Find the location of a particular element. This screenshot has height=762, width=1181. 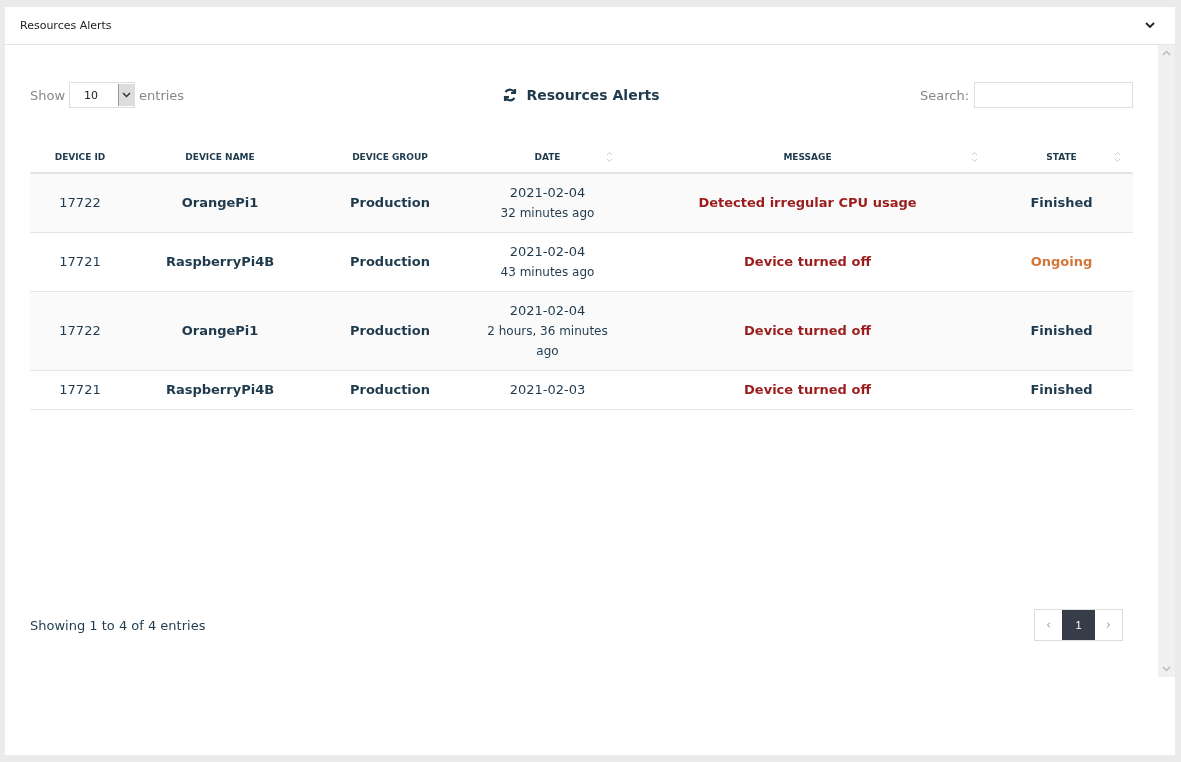

show-label: Show is located at coordinates (48, 95).